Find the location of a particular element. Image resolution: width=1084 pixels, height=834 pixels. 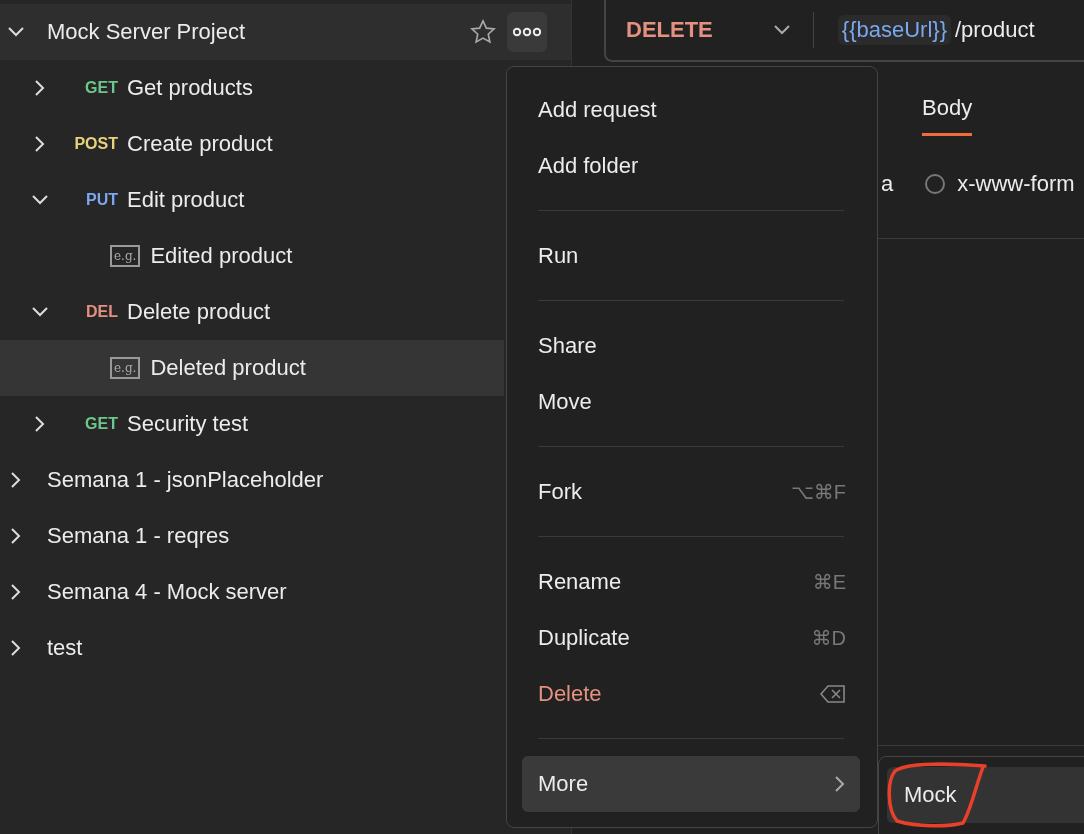

menu-item: Delete is located at coordinates (691, 694).